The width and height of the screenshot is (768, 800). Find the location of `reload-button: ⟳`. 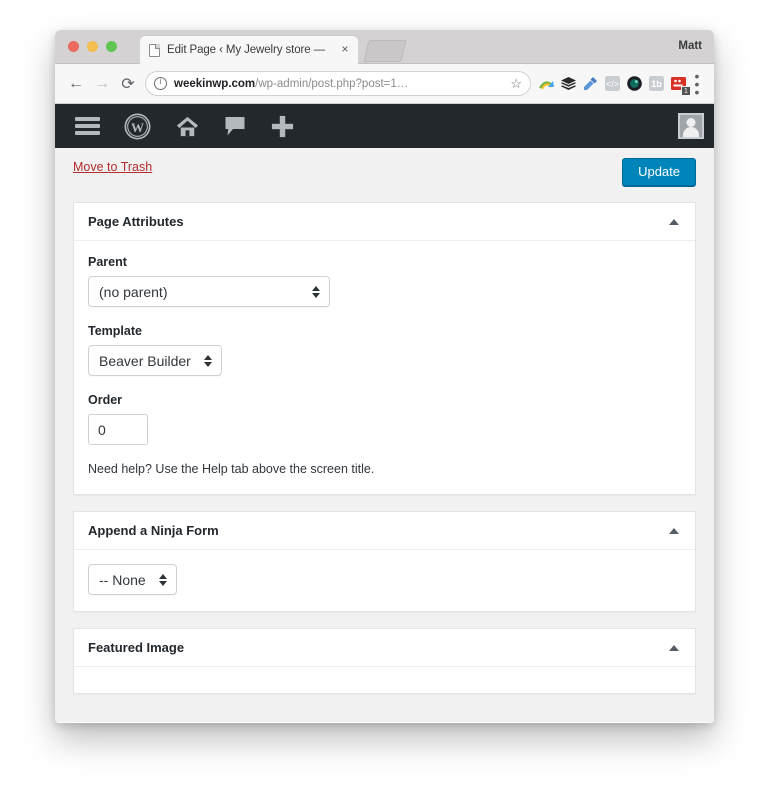

reload-button: ⟳ is located at coordinates (128, 84).